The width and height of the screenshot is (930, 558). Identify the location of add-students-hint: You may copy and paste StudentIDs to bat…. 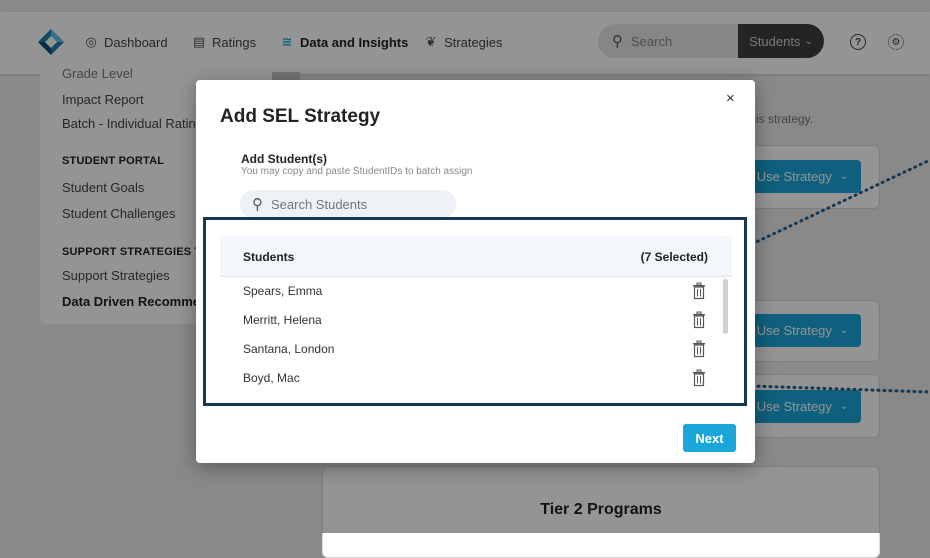
(357, 171).